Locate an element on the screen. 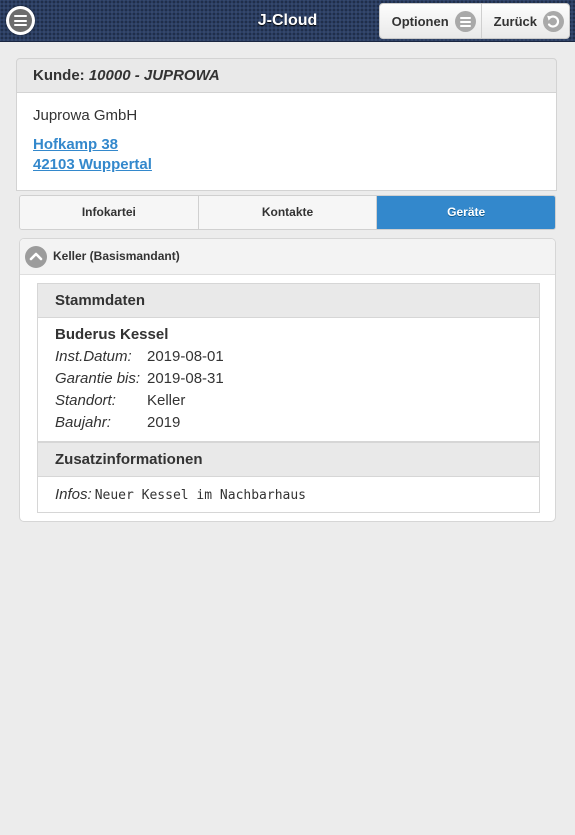  header-button-group: Optionen Zurück is located at coordinates (474, 21).